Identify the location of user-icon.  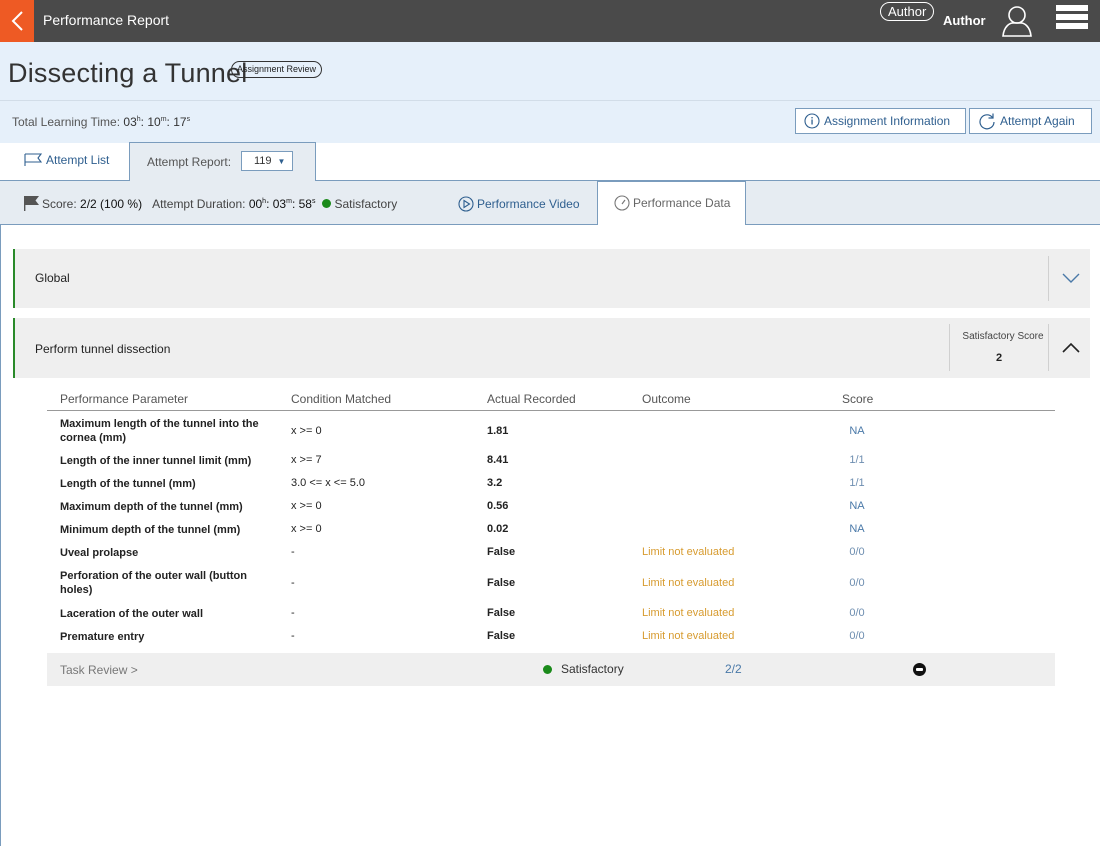
(1017, 21).